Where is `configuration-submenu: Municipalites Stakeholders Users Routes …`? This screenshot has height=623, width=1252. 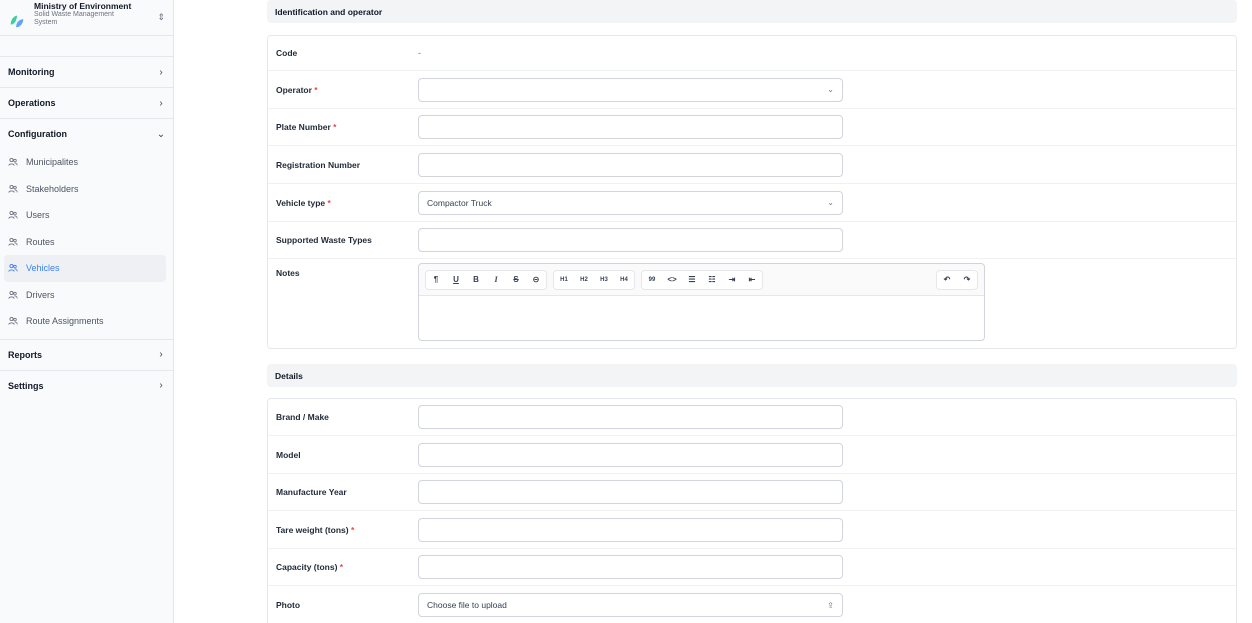
configuration-submenu: Municipalites Stakeholders Users Routes … is located at coordinates (87, 244).